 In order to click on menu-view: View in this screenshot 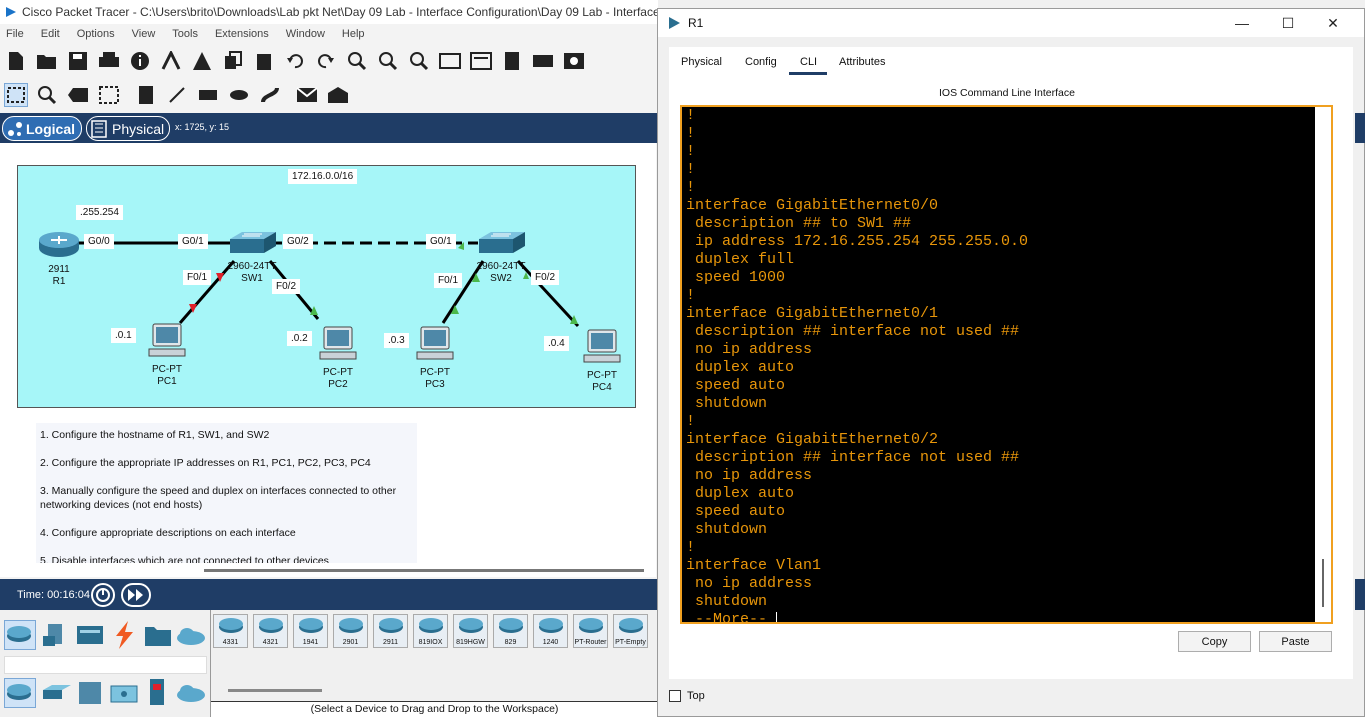, I will do `click(144, 34)`.